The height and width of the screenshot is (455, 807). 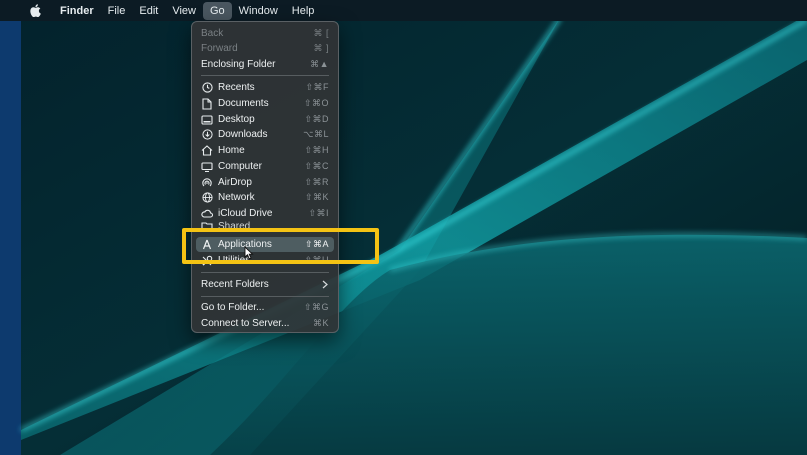 I want to click on menu-item-label: Back, so click(x=212, y=33).